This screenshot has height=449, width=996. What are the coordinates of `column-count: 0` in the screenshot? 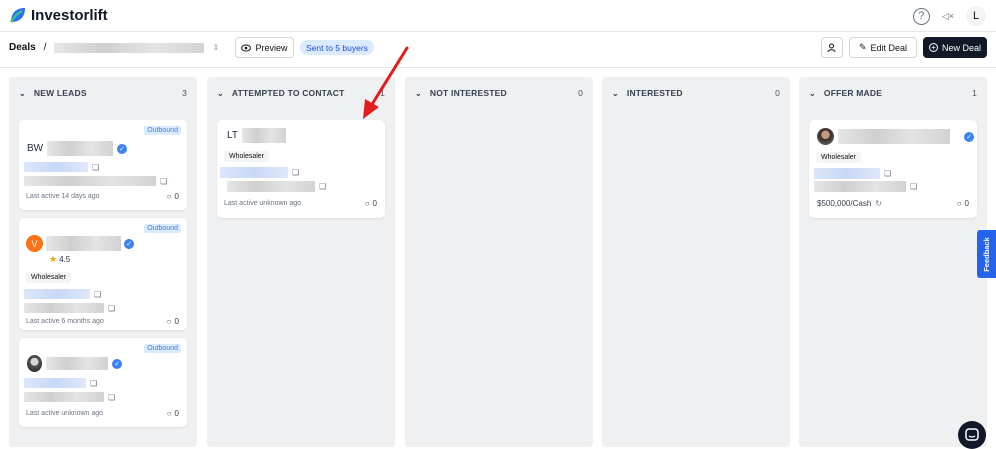 It's located at (580, 93).